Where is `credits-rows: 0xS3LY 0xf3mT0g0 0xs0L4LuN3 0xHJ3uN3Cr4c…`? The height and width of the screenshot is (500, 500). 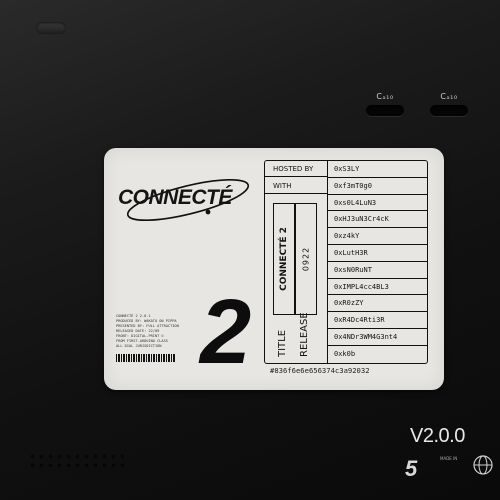 credits-rows: 0xS3LY 0xf3mT0g0 0xs0L4LuN3 0xHJ3uN3Cr4c… is located at coordinates (377, 262).